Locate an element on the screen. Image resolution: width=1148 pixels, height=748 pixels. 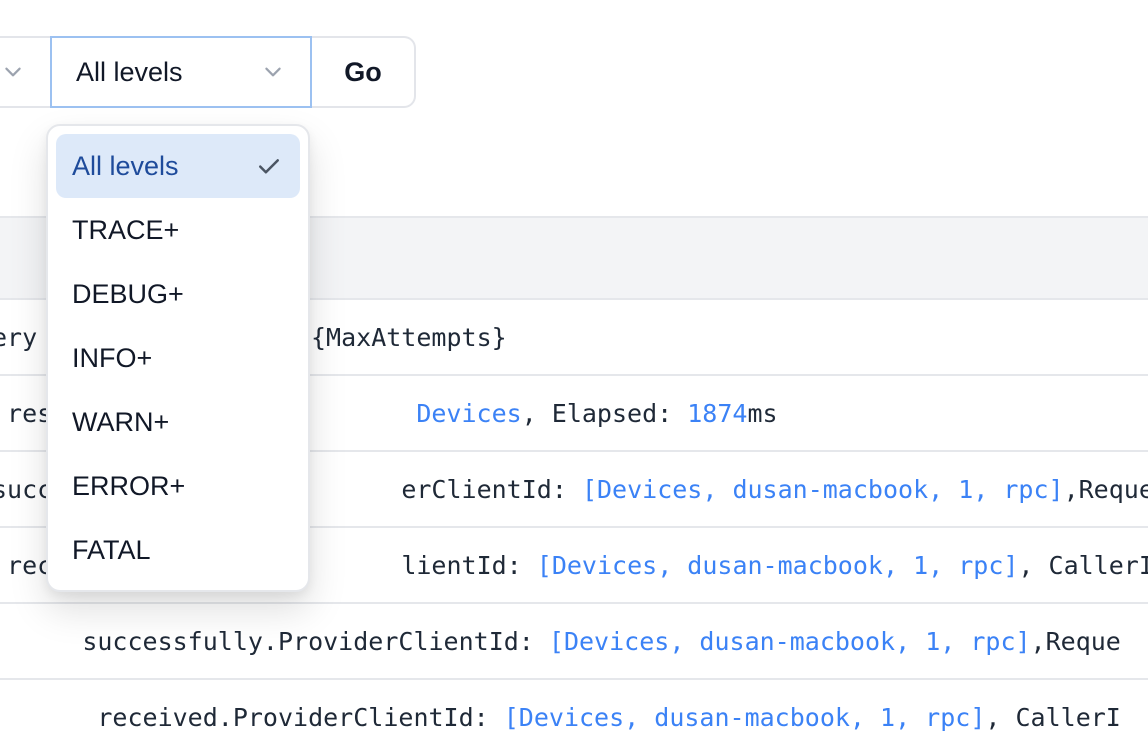
option-label: ERROR+ is located at coordinates (129, 485).